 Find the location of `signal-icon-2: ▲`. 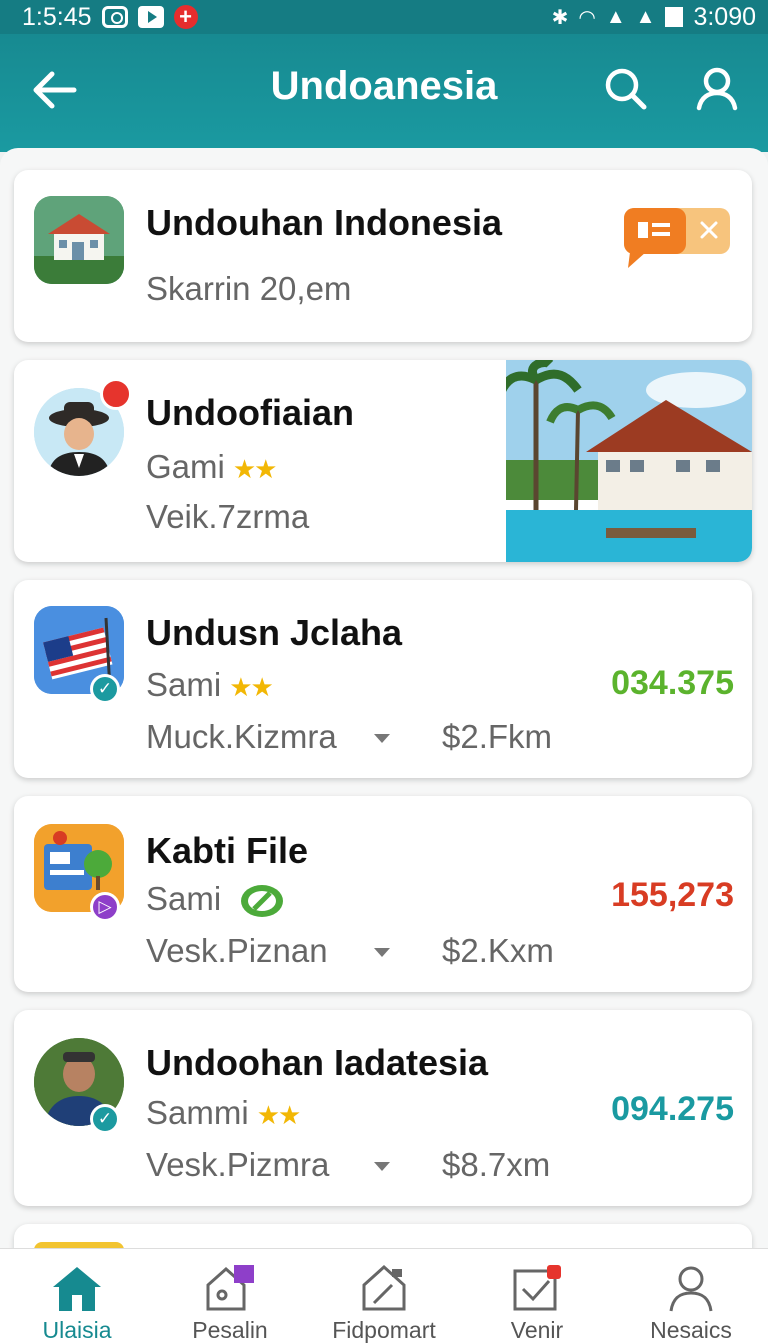

signal-icon-2: ▲ is located at coordinates (645, 16).